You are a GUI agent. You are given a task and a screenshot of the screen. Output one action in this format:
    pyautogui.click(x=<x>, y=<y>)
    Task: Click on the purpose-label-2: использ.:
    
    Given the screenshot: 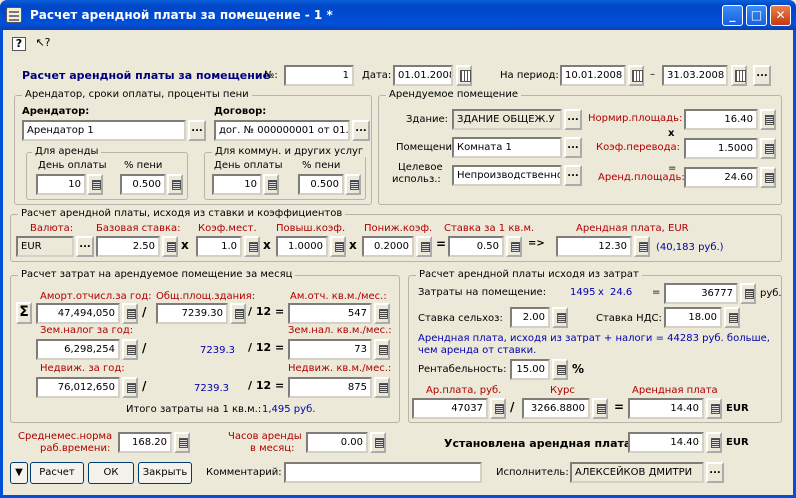 What is the action you would take?
    pyautogui.click(x=416, y=179)
    